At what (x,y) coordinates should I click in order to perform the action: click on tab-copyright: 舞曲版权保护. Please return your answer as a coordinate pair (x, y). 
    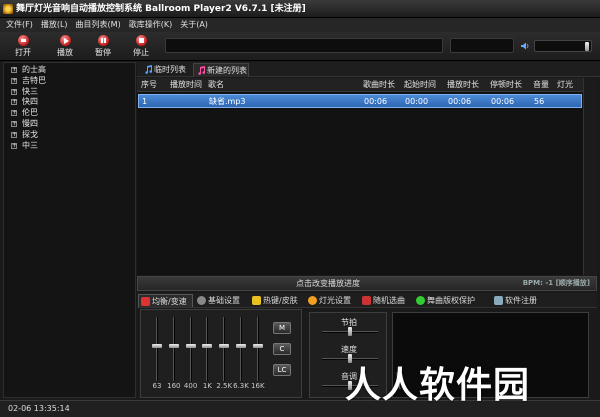
    Looking at the image, I should click on (452, 300).